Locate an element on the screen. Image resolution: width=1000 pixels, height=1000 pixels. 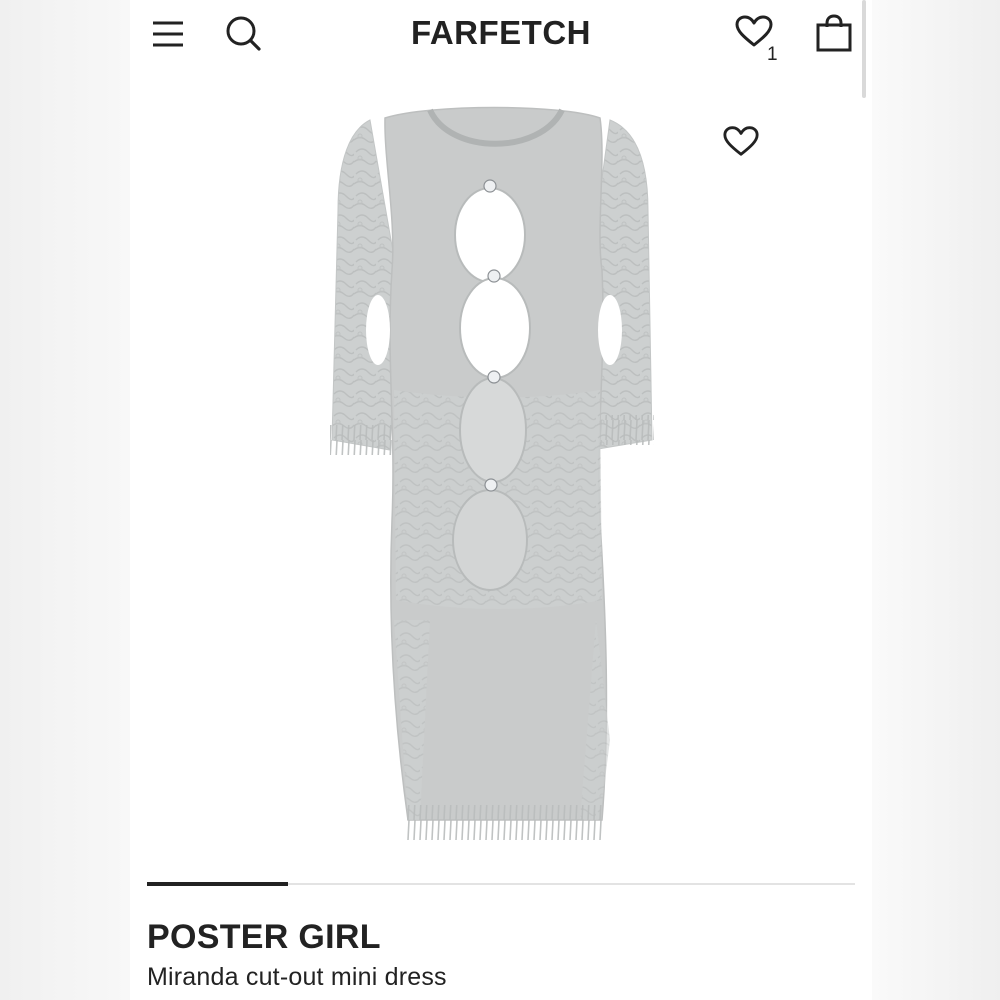
shopping-bag-icon is located at coordinates (834, 33).